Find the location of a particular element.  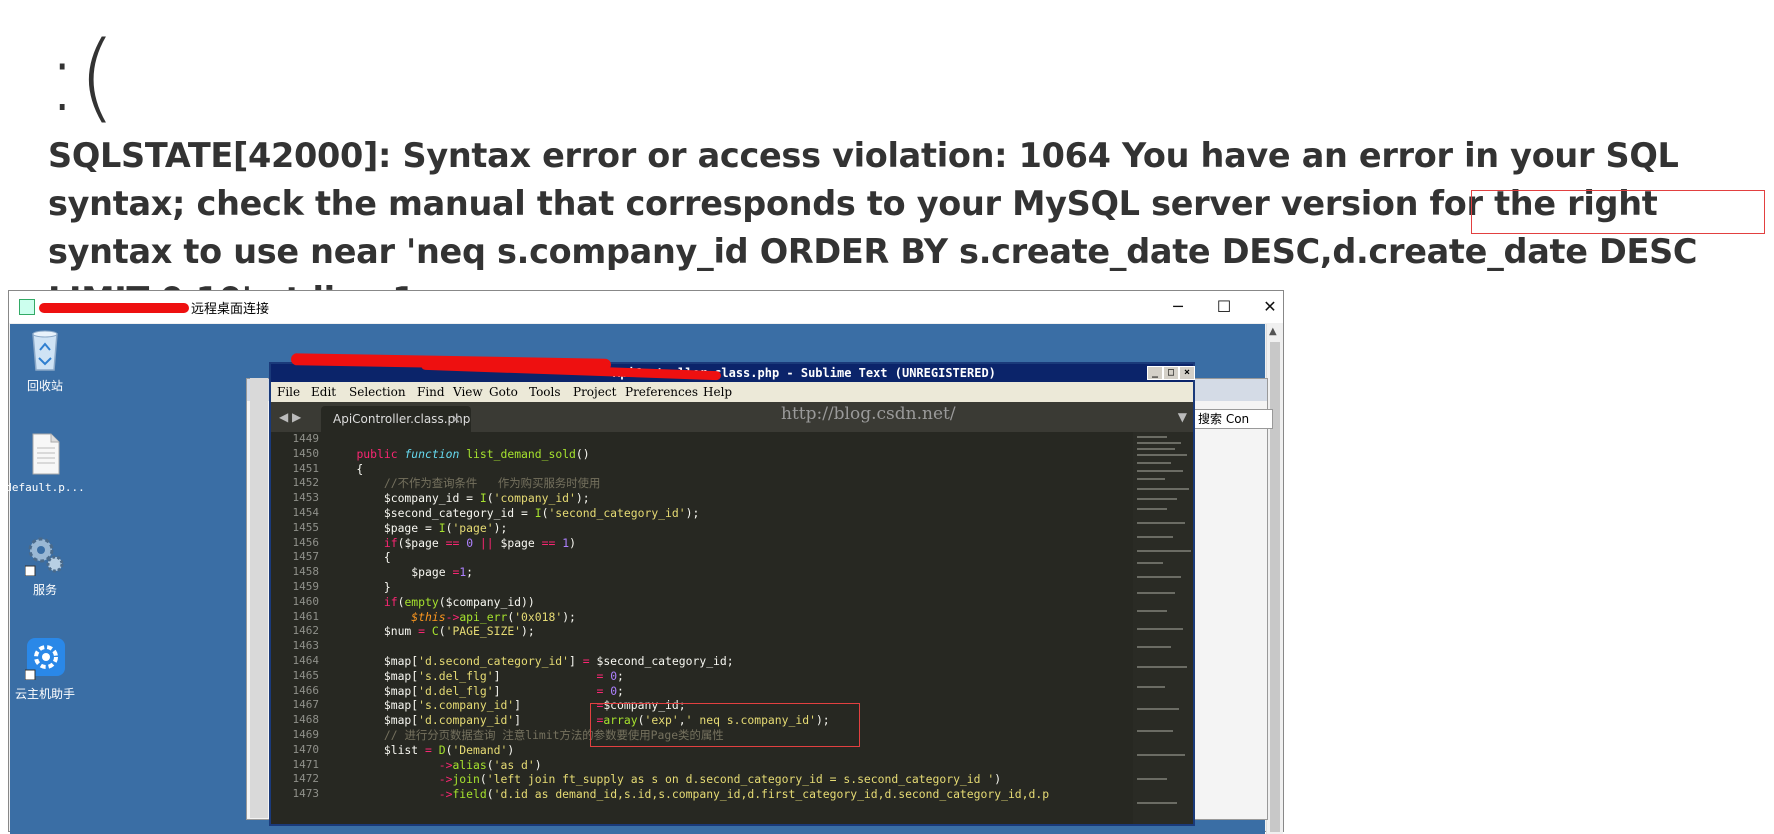

line-number: 1452 is located at coordinates (306, 483).